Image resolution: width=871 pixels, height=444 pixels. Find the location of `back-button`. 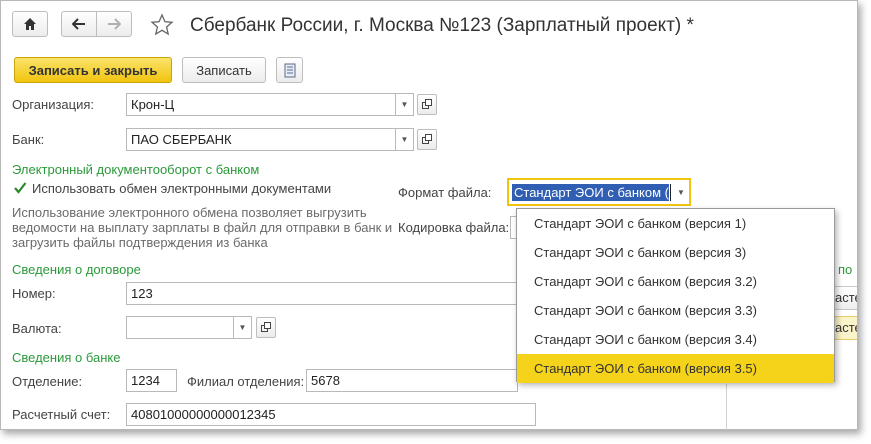

back-button is located at coordinates (79, 24).